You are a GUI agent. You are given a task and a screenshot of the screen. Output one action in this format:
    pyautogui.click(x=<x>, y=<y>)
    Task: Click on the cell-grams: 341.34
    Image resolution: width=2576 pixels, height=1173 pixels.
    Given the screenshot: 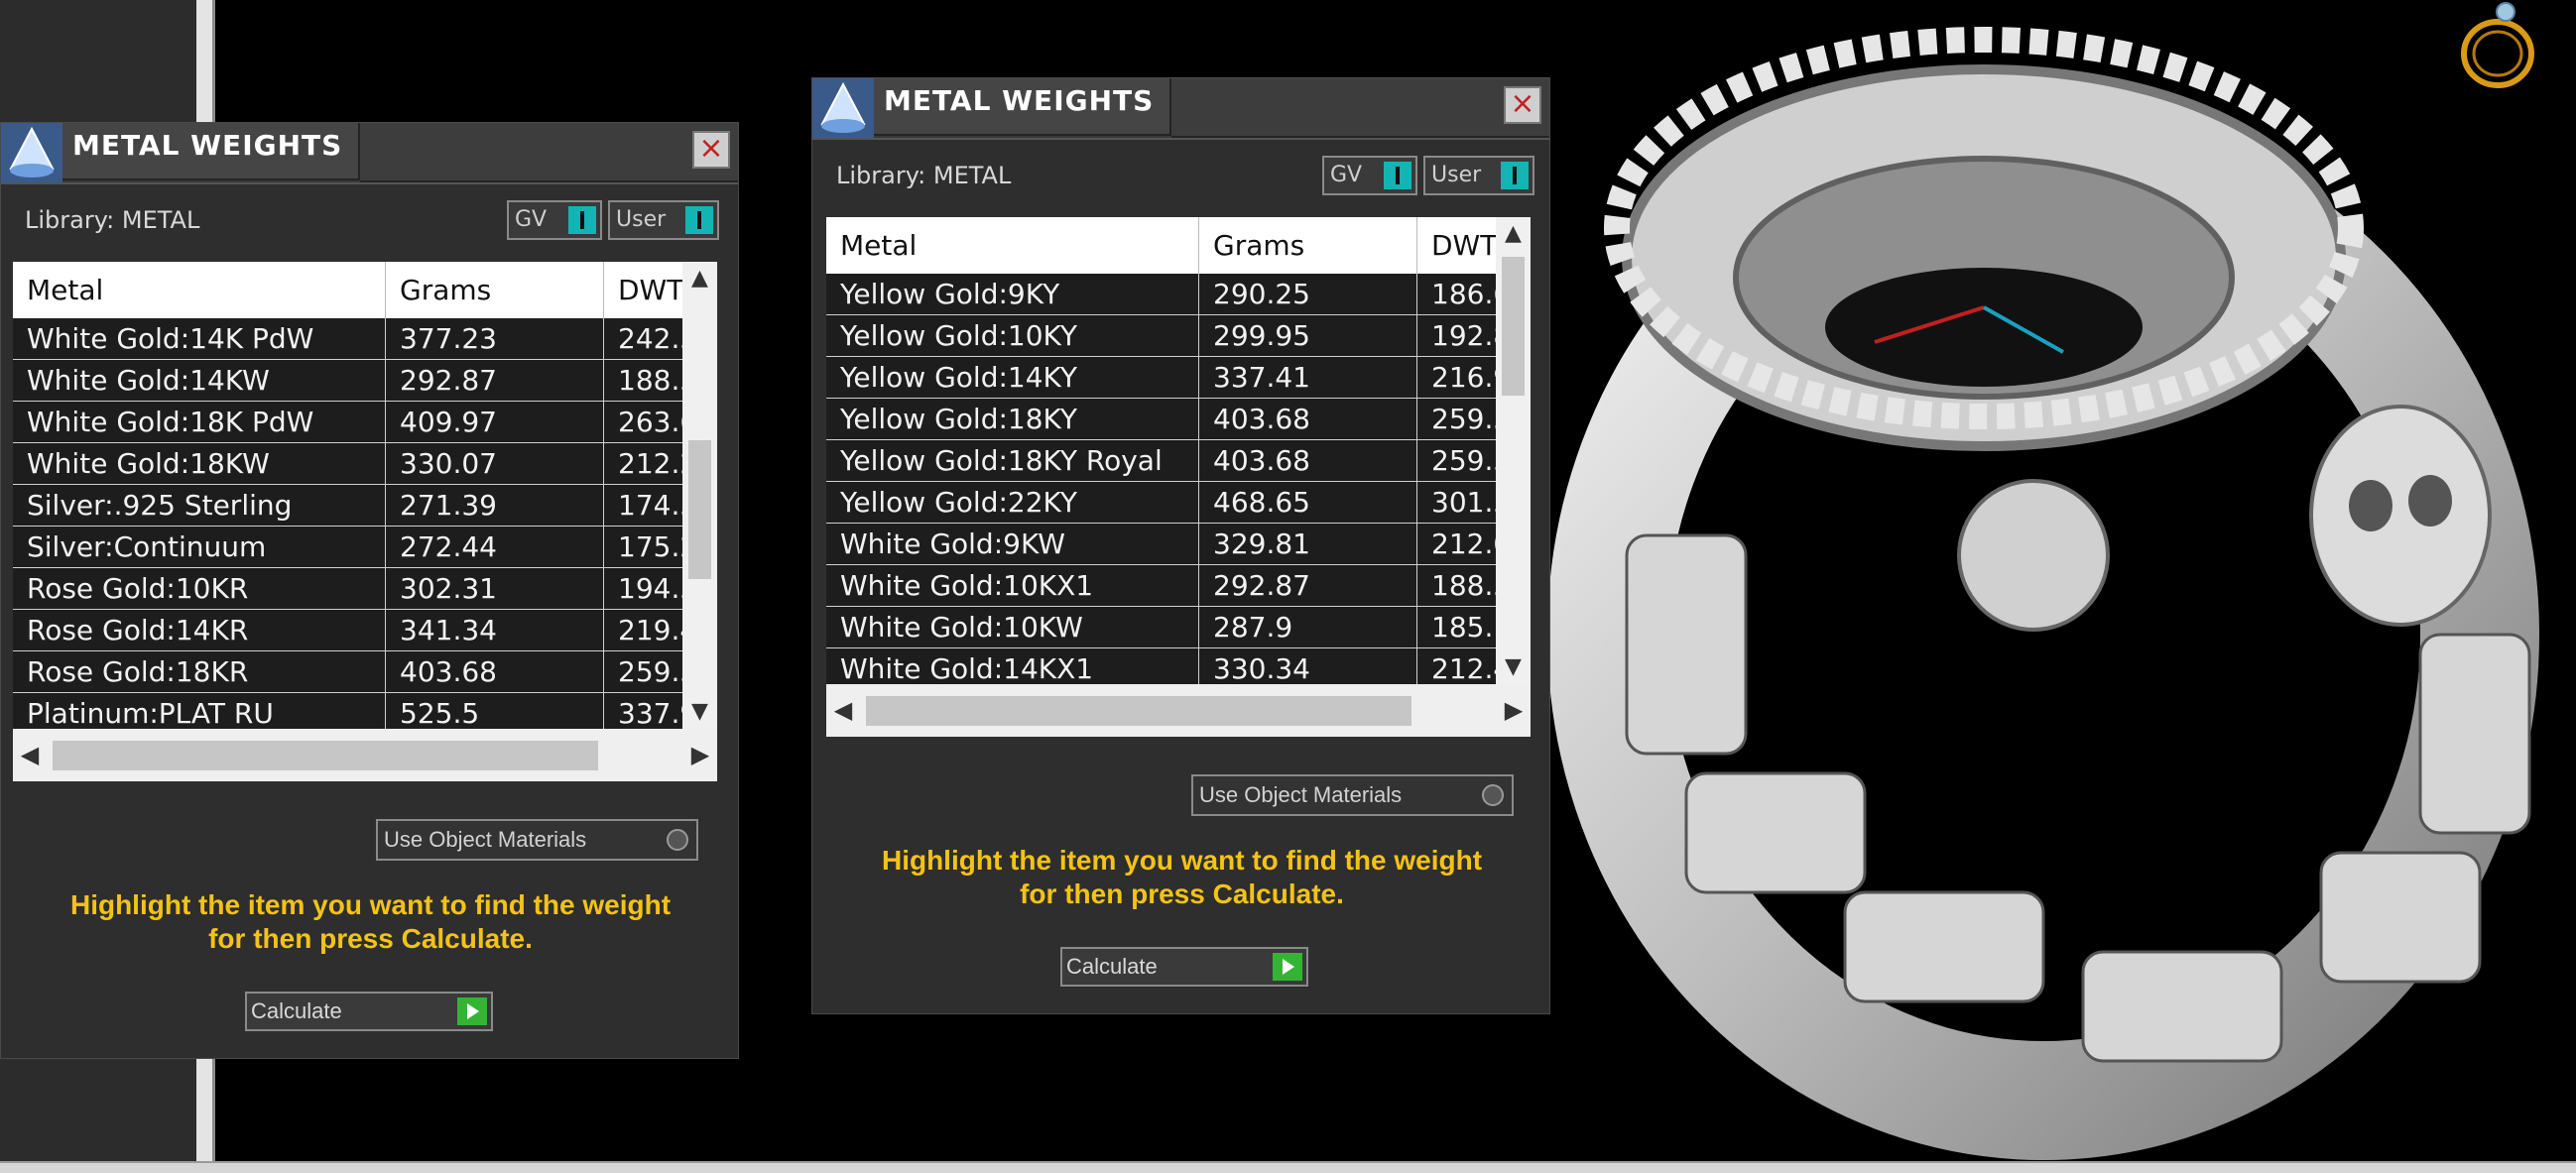 What is the action you would take?
    pyautogui.click(x=495, y=630)
    